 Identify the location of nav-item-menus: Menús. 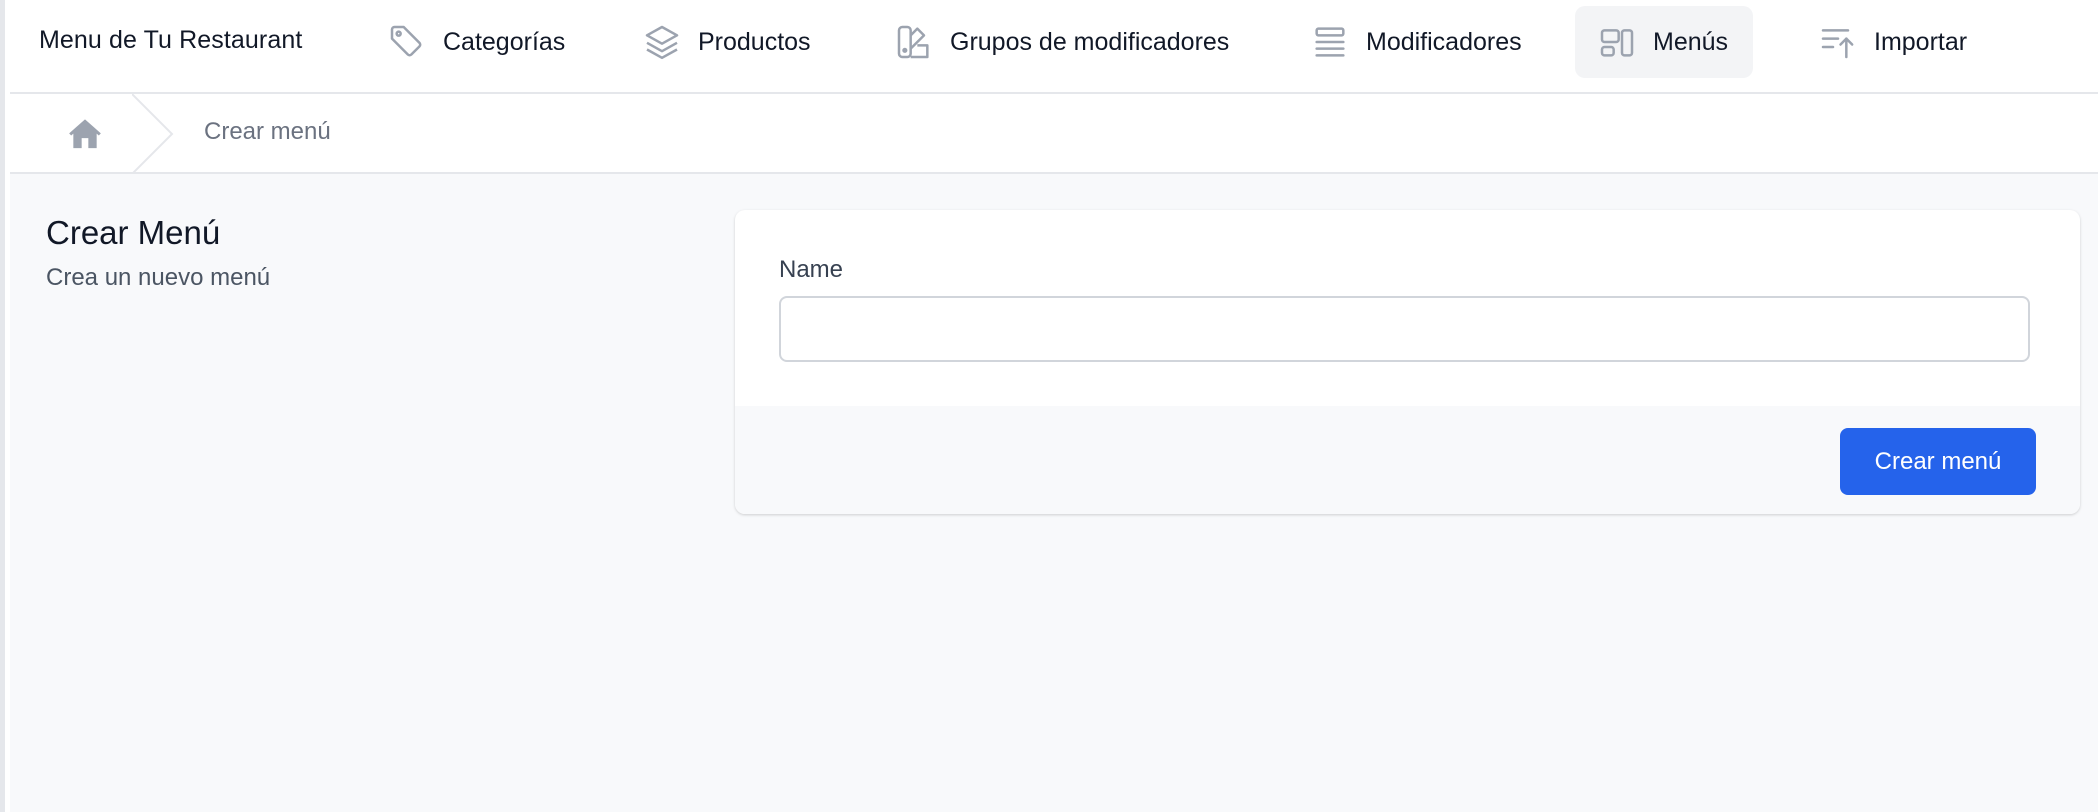
(1664, 42).